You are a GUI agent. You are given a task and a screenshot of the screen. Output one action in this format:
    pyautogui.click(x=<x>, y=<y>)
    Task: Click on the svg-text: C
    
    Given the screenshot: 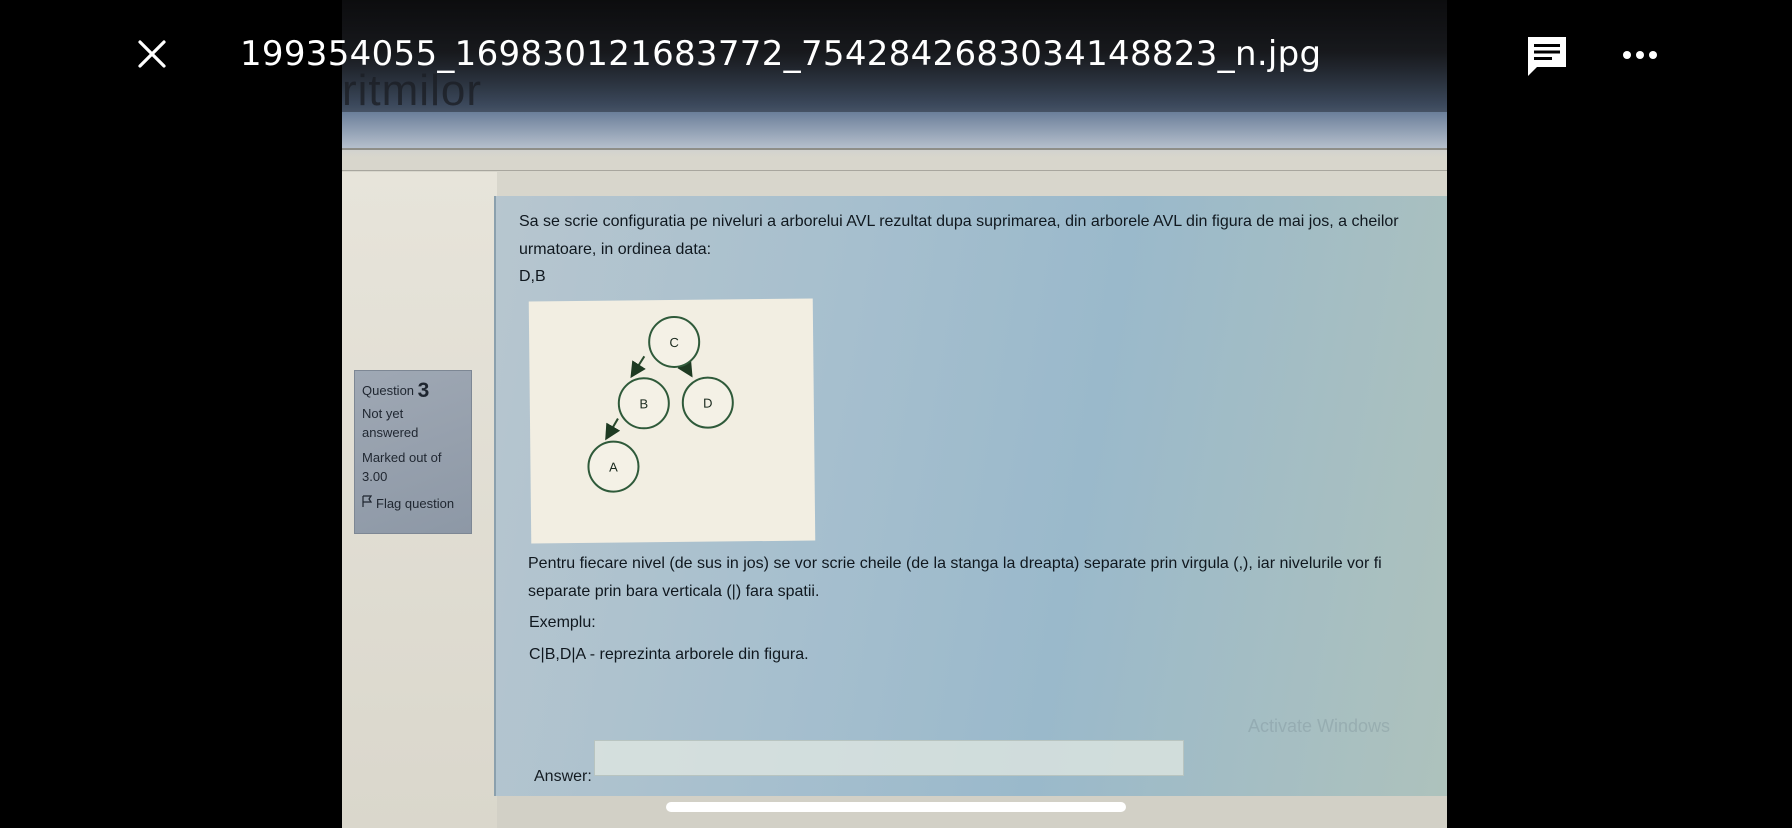 What is the action you would take?
    pyautogui.click(x=674, y=342)
    